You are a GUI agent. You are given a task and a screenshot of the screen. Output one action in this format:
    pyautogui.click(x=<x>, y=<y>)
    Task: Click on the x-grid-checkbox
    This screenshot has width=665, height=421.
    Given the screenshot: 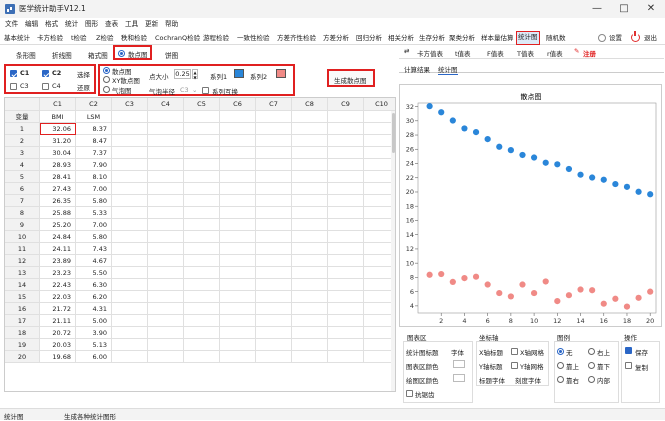 What is the action you would take?
    pyautogui.click(x=514, y=351)
    